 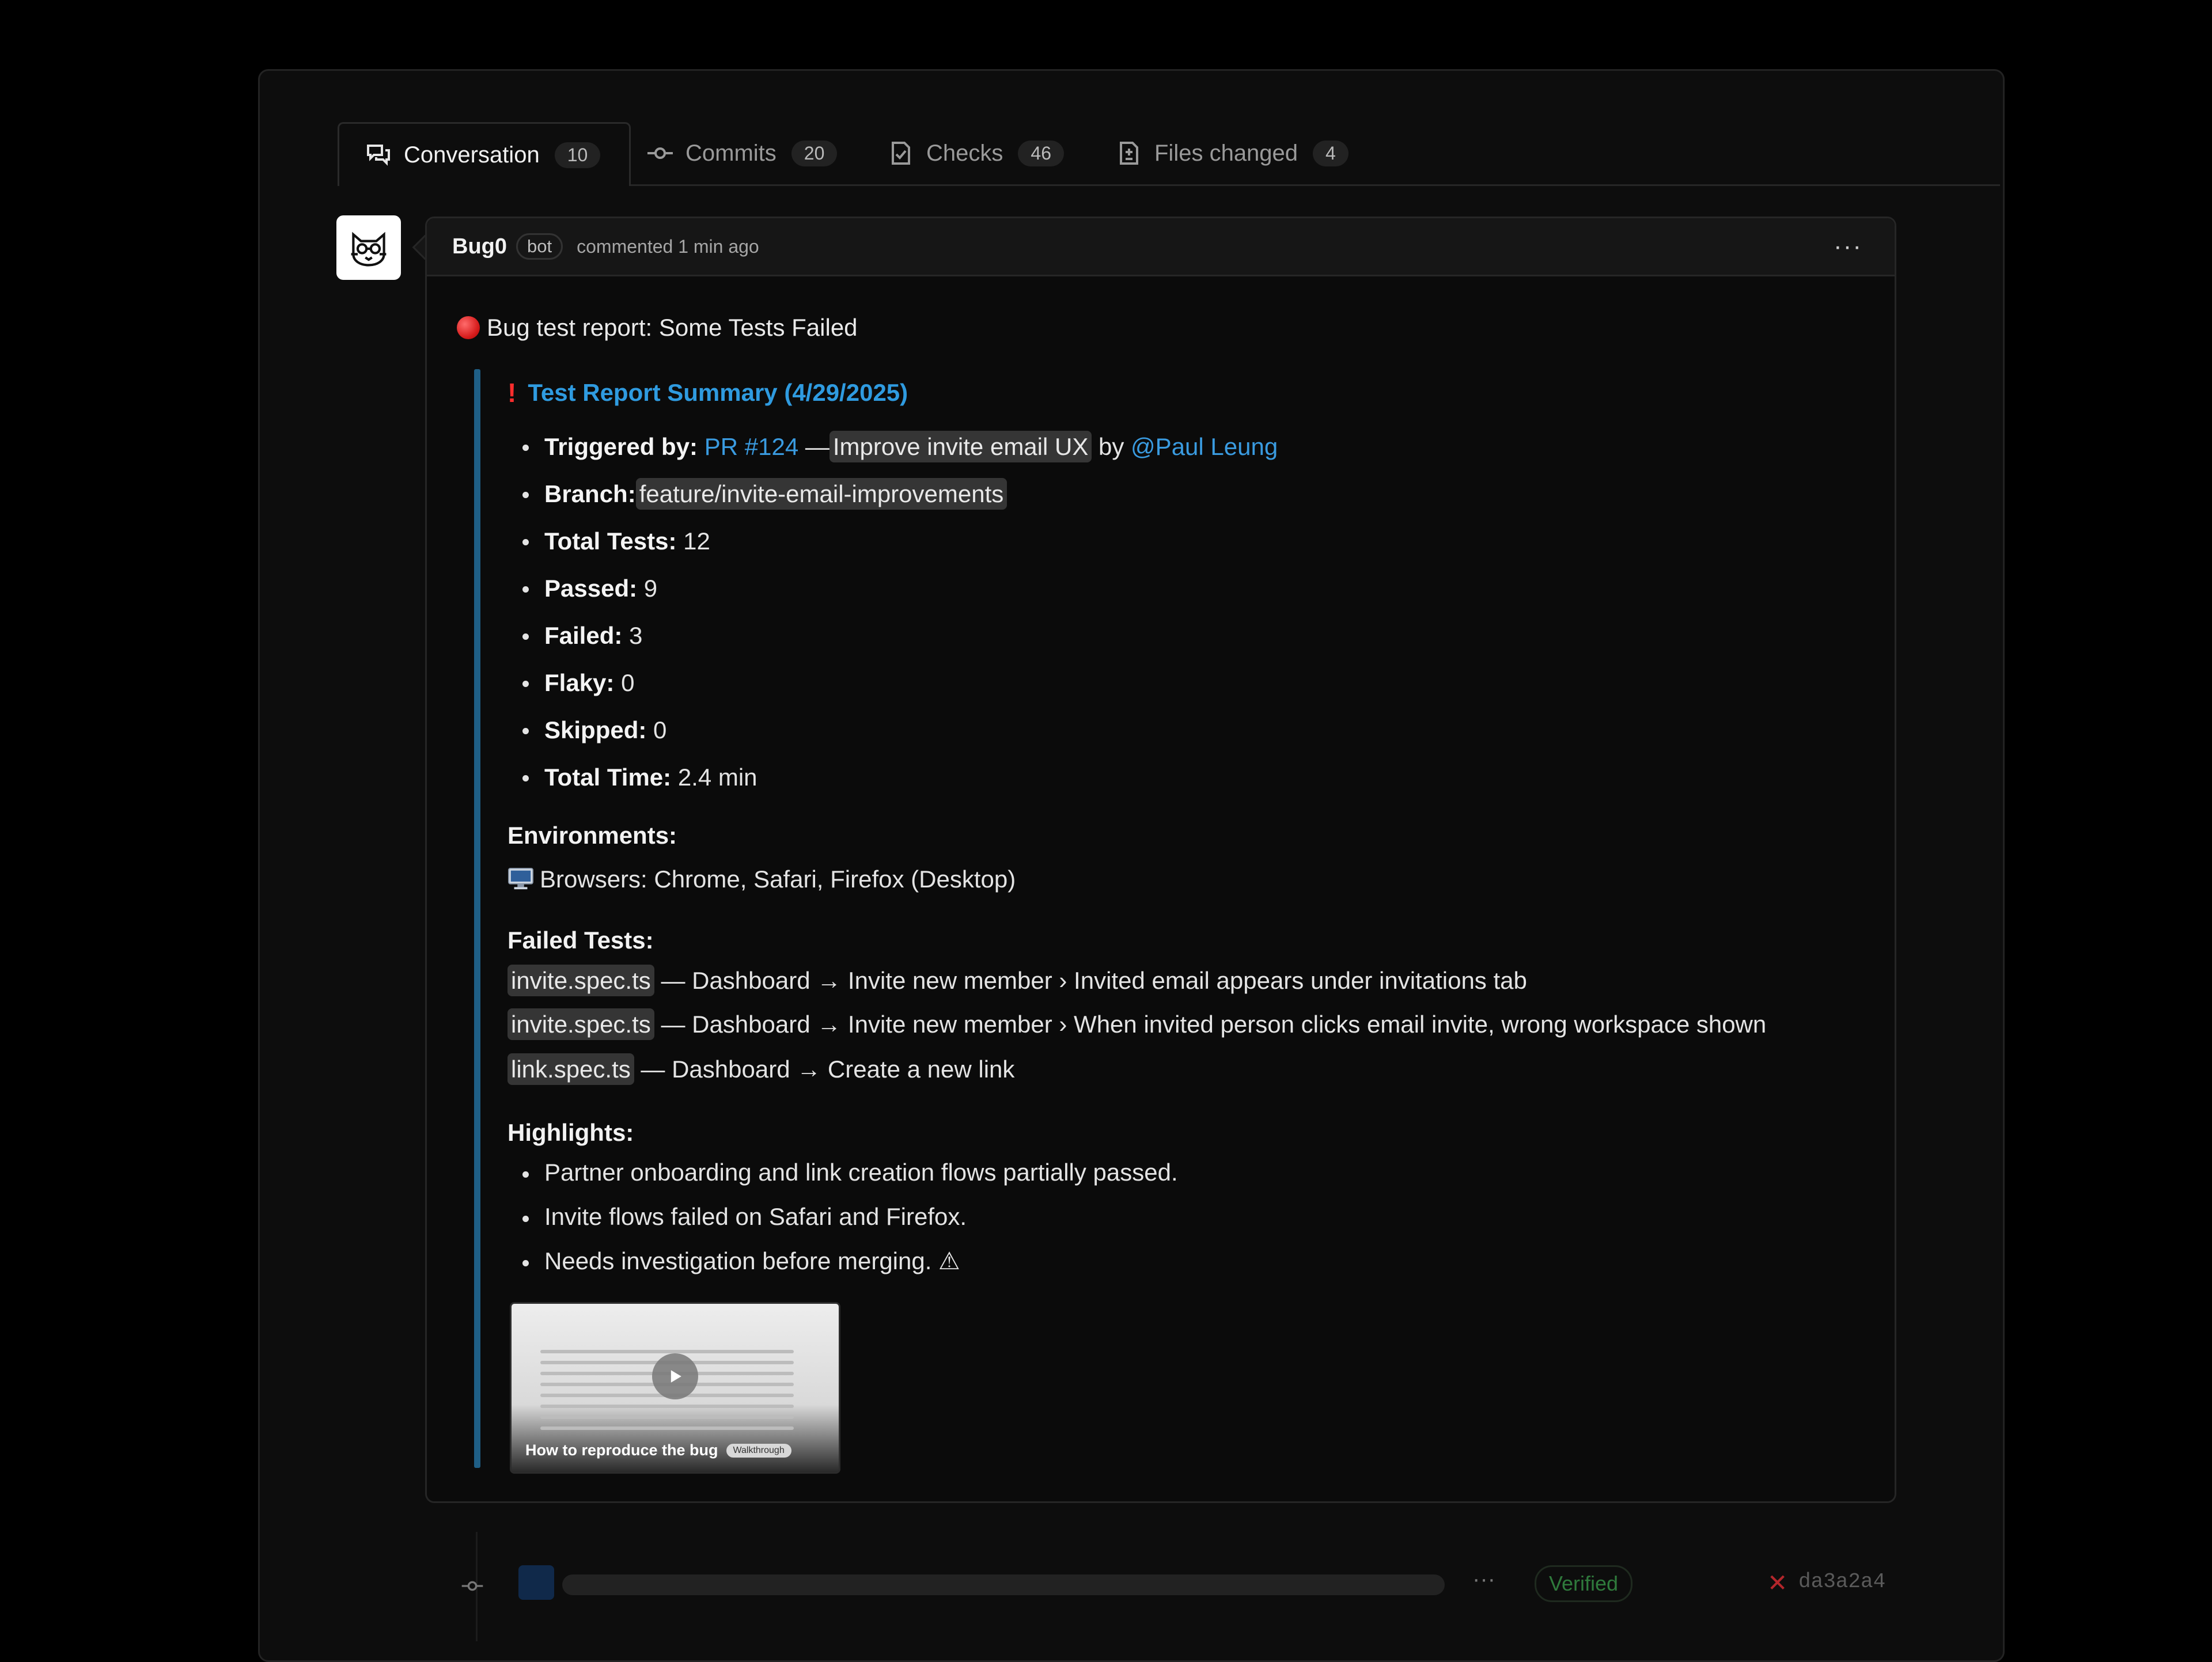 I want to click on tab-checks: Checks 46, so click(x=975, y=153).